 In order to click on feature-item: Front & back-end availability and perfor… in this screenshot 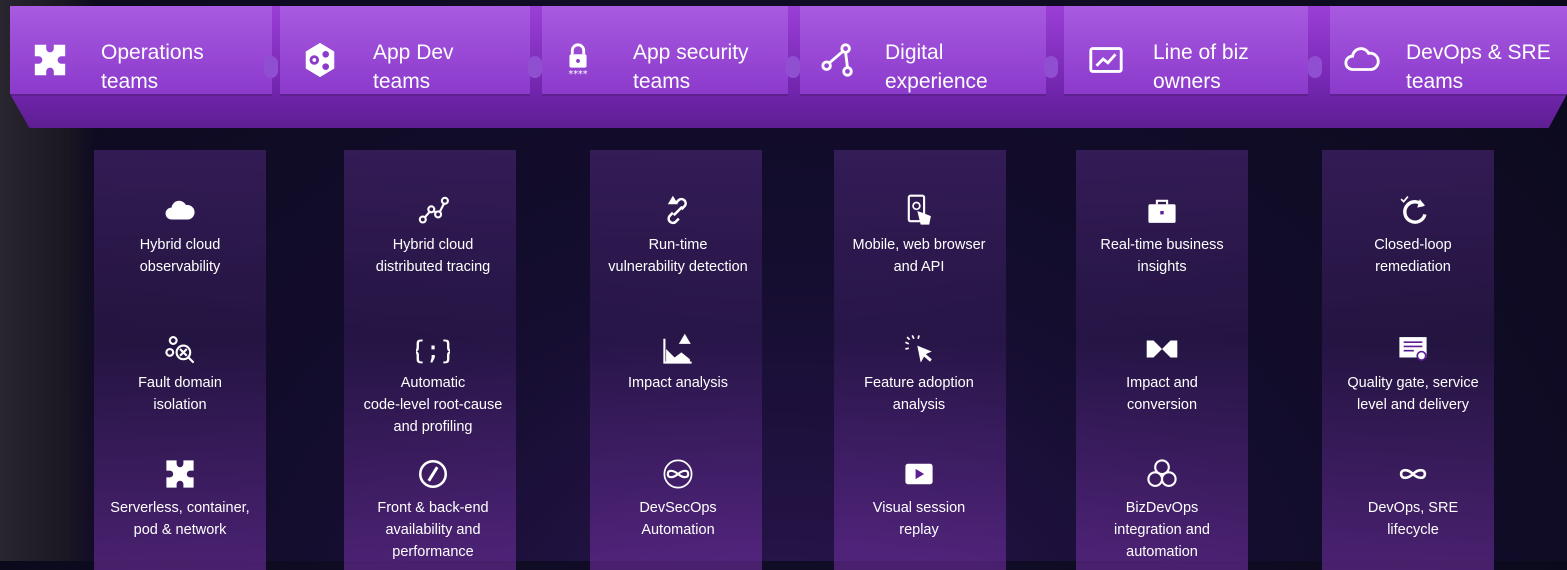, I will do `click(433, 509)`.